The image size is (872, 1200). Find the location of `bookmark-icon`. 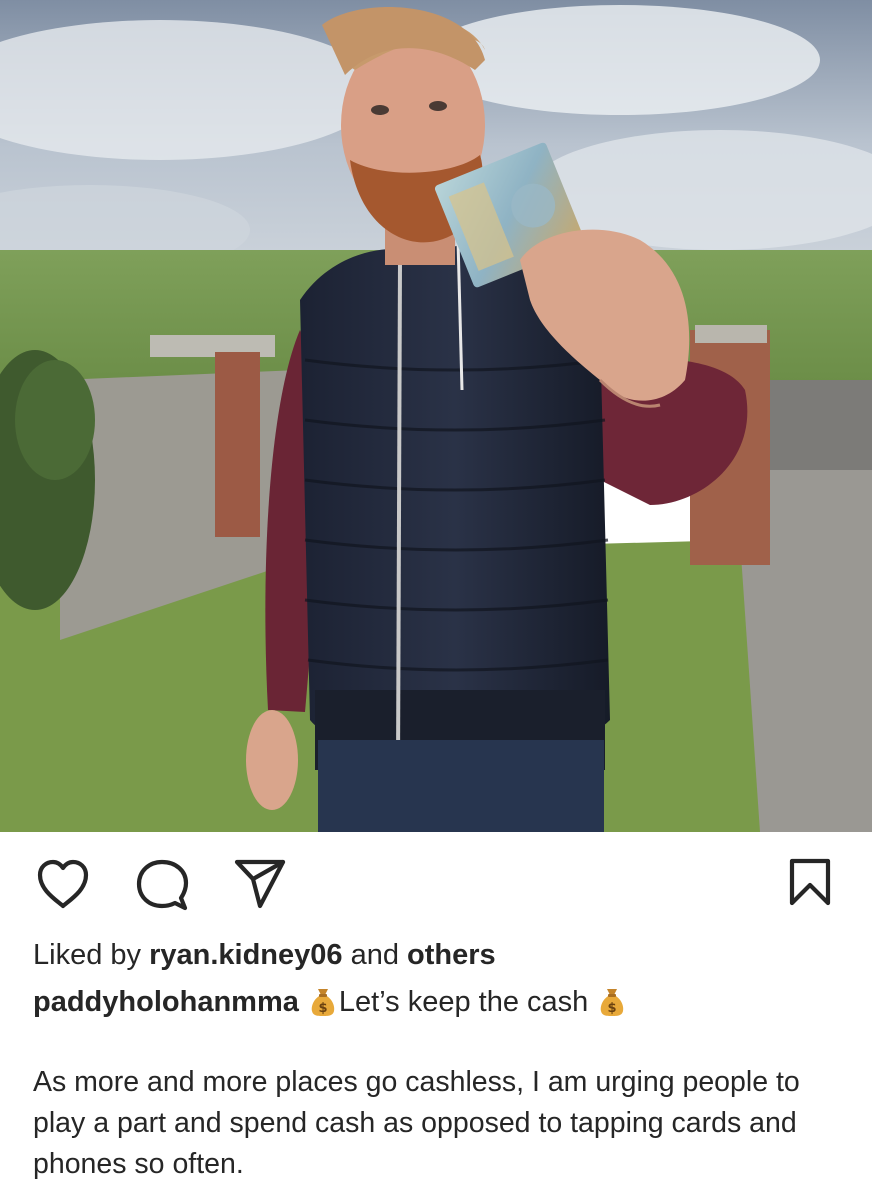

bookmark-icon is located at coordinates (810, 882).